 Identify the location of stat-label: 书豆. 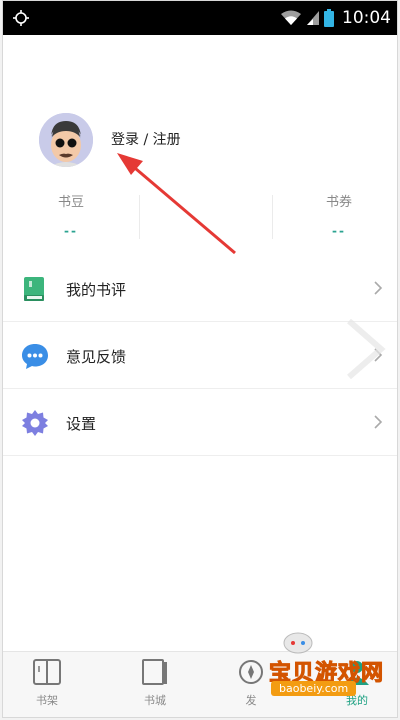
(70, 202).